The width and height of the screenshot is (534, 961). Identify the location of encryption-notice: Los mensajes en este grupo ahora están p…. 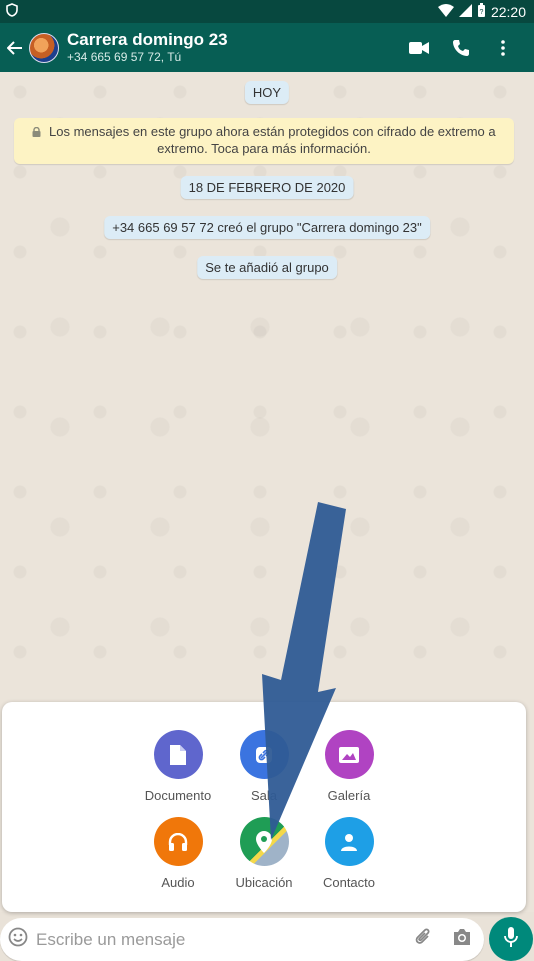
(264, 141).